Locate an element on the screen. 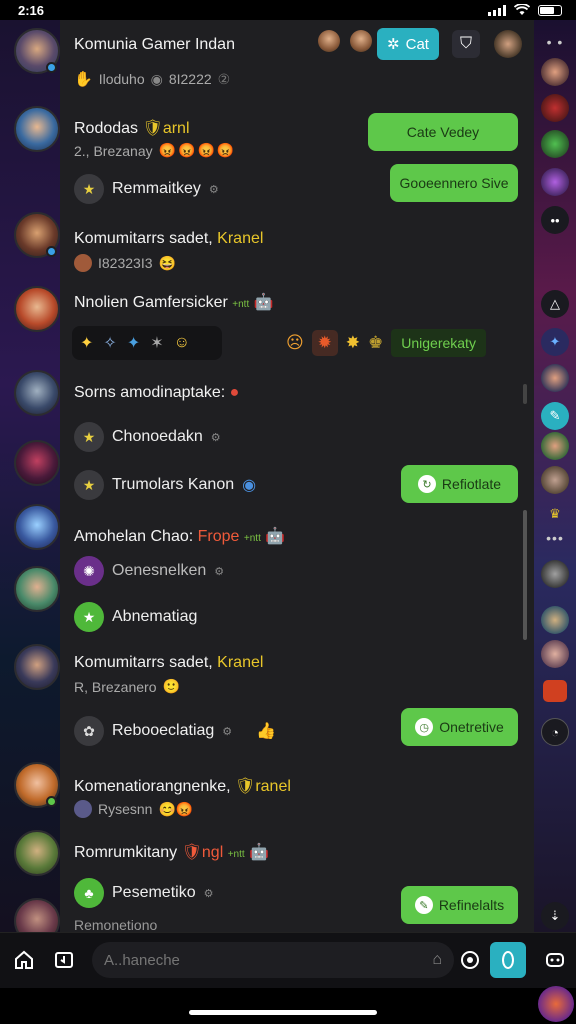  trophy-icon: ♛ is located at coordinates (555, 514).